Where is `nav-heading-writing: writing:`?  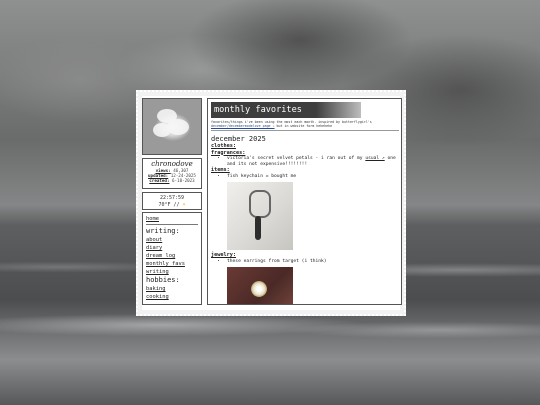
nav-heading-writing: writing: is located at coordinates (163, 231).